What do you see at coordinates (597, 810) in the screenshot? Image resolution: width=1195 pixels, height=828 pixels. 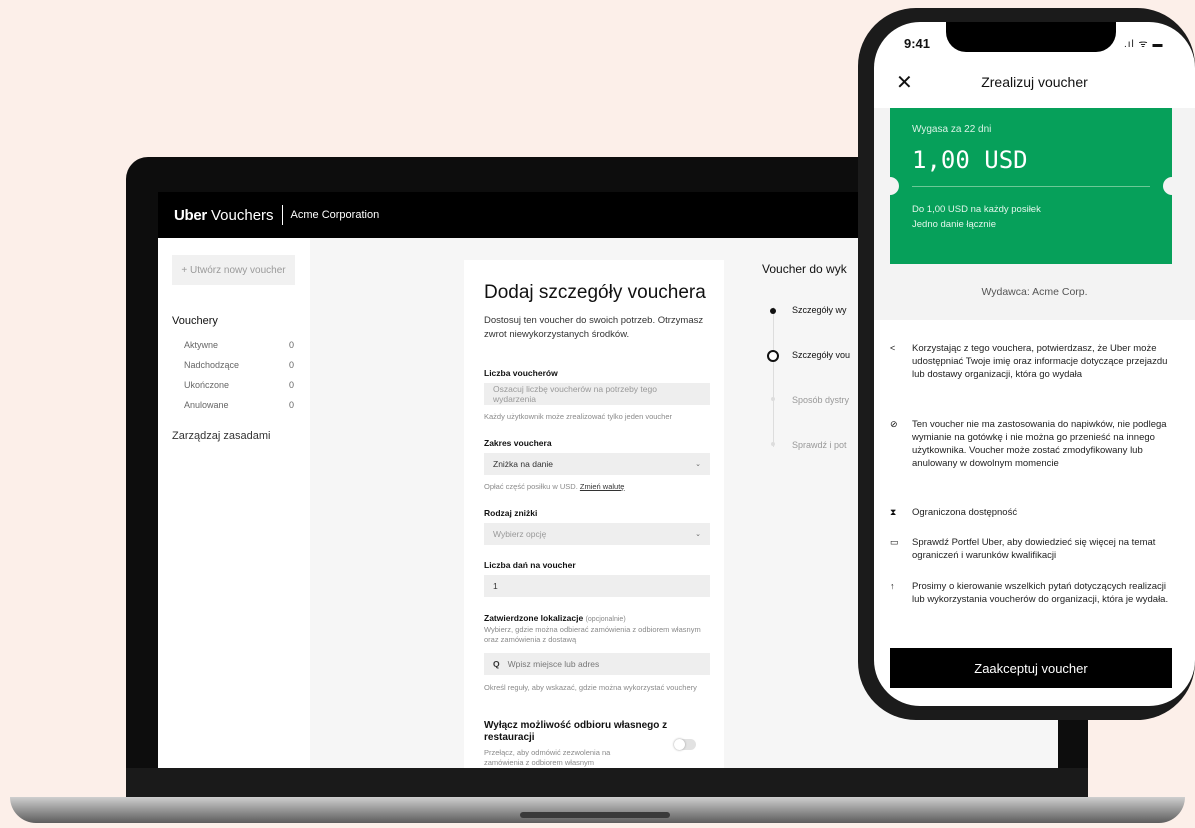 I see `laptop-base` at bounding box center [597, 810].